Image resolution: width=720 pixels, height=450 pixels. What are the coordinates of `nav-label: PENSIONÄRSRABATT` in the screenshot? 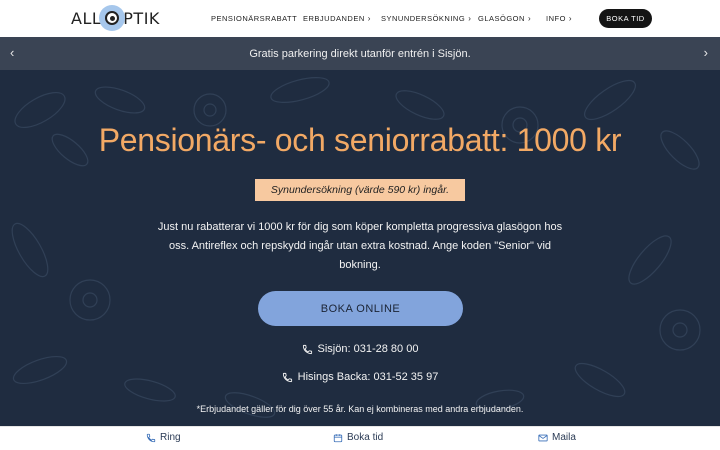 It's located at (254, 18).